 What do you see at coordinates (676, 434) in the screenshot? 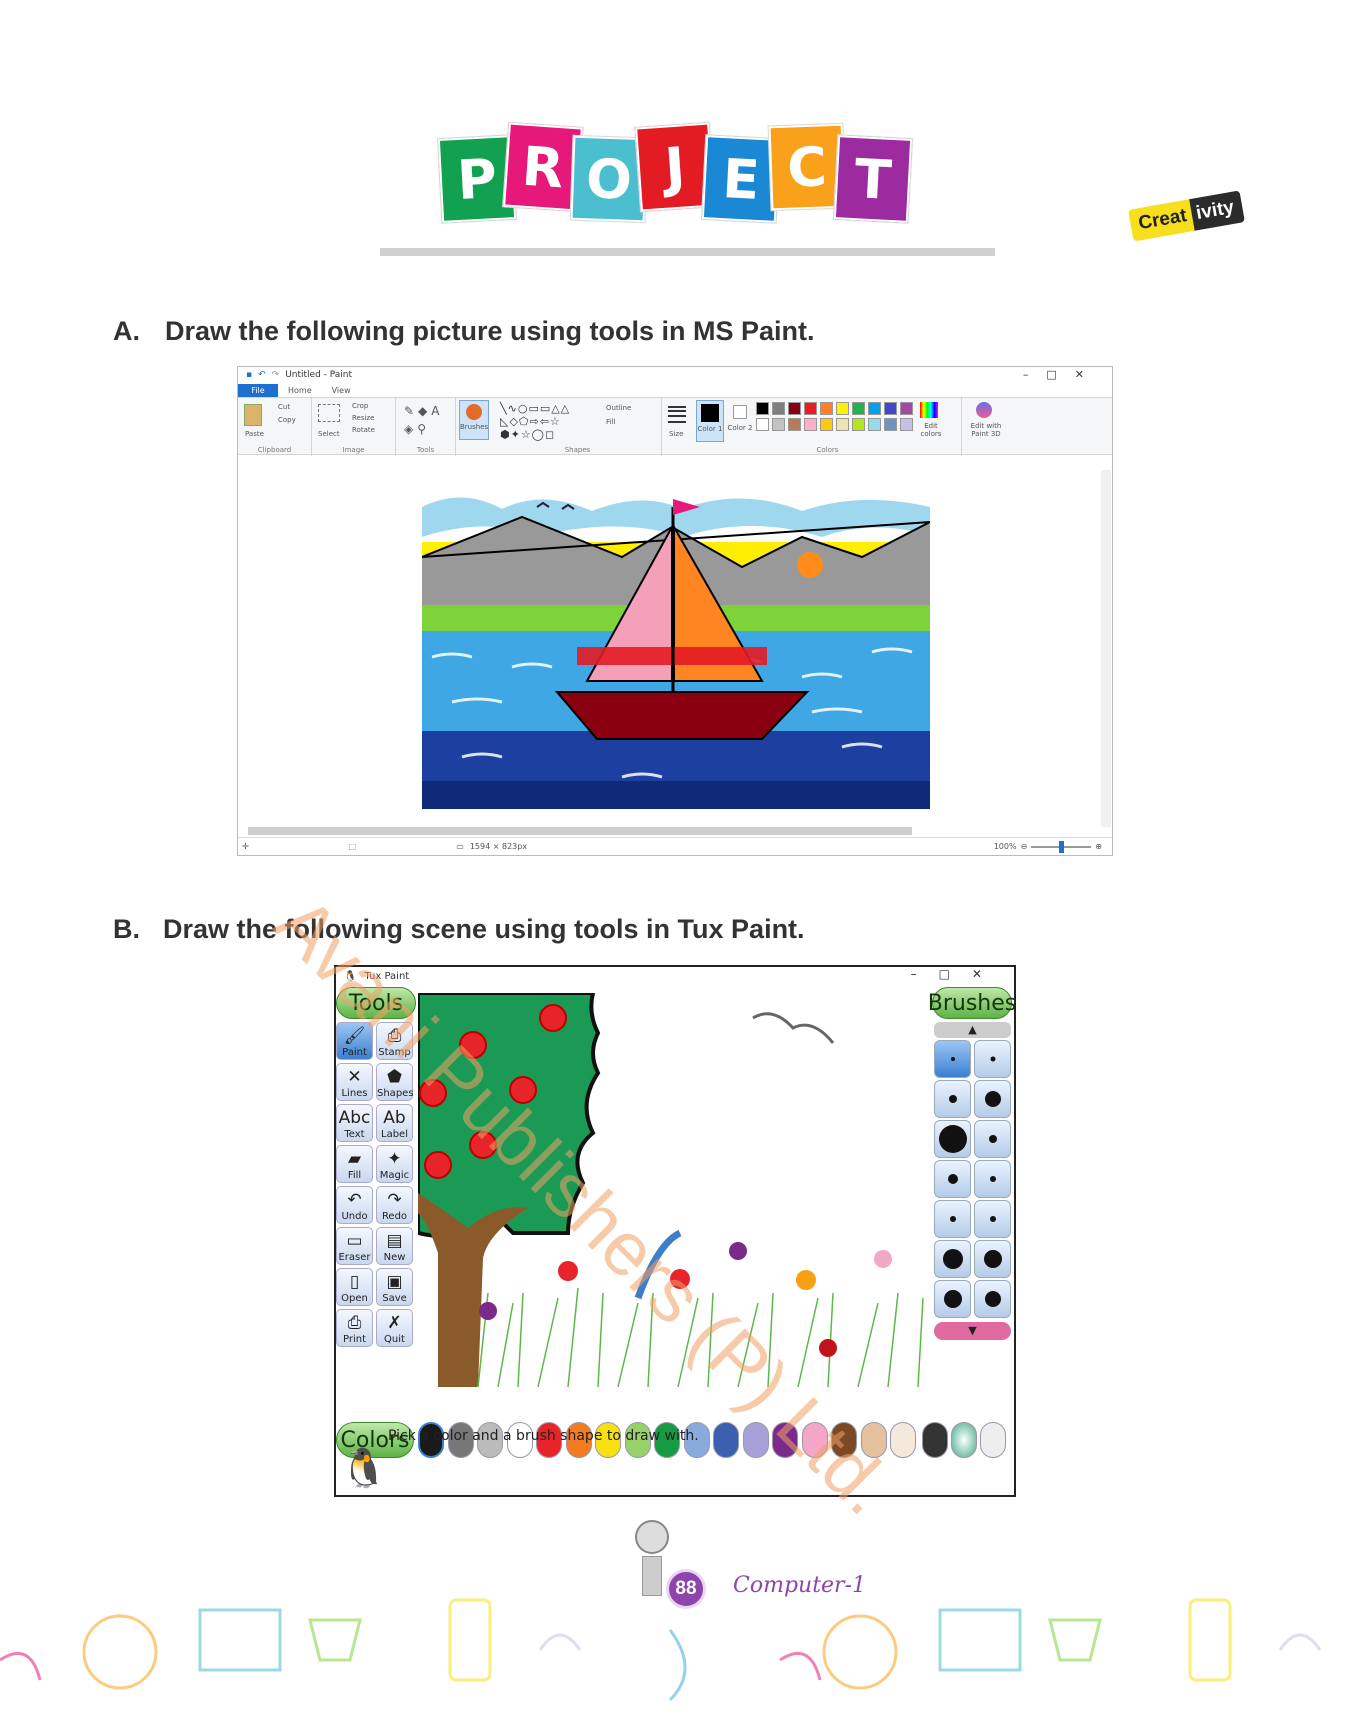
I see `size-label: Size` at bounding box center [676, 434].